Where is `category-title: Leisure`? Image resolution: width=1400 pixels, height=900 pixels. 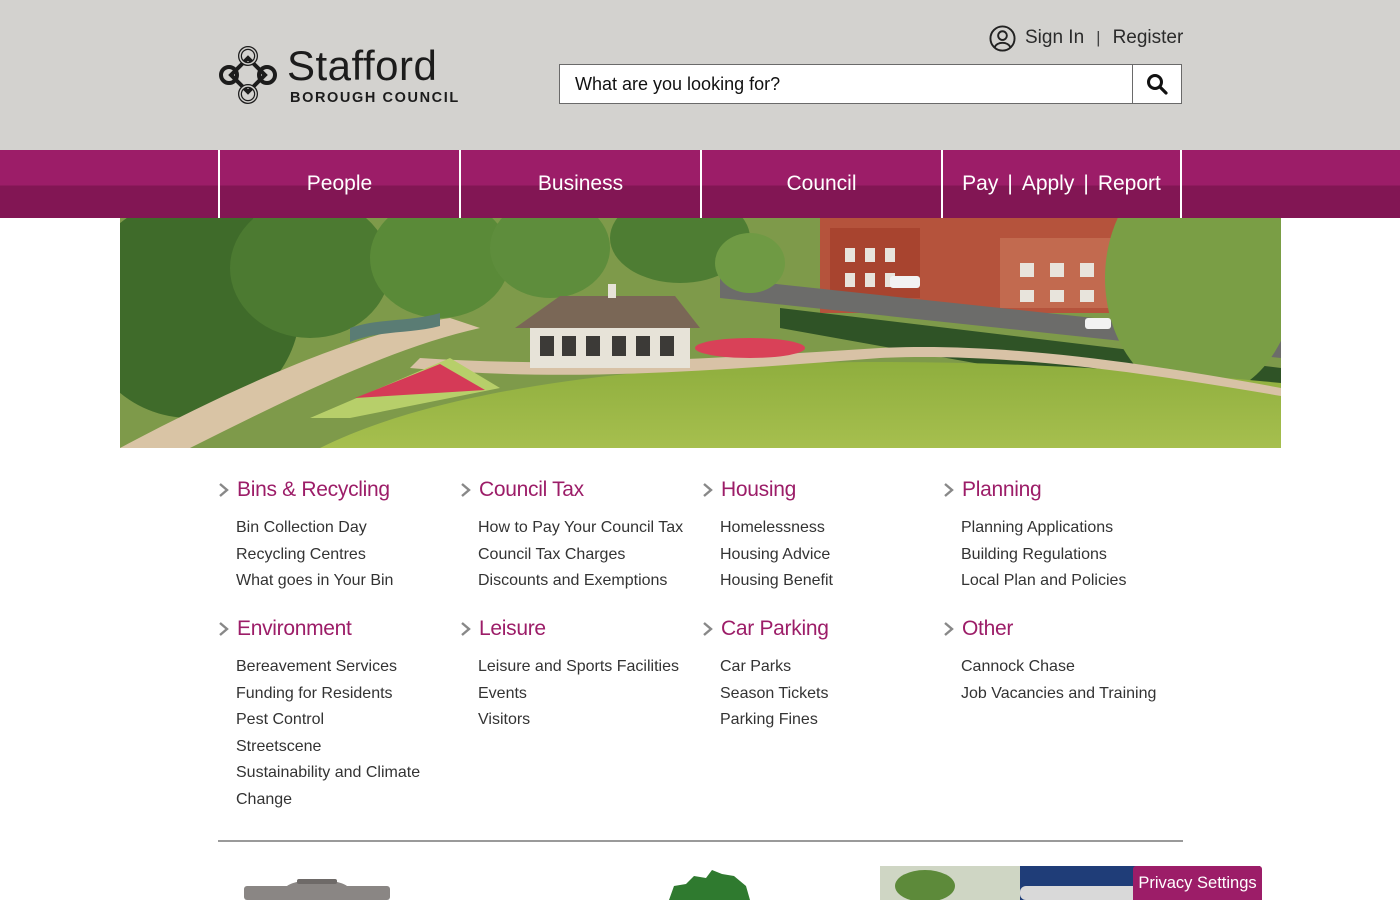
category-title: Leisure is located at coordinates (512, 629).